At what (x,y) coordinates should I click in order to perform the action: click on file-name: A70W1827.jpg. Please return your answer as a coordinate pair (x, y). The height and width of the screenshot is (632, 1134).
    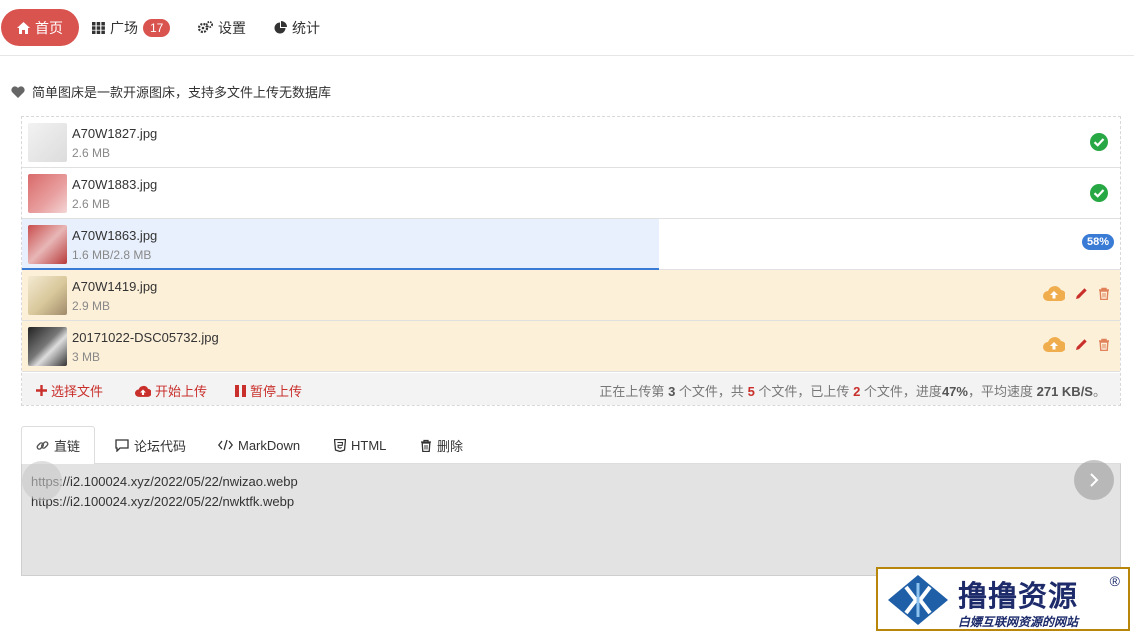
    Looking at the image, I should click on (115, 133).